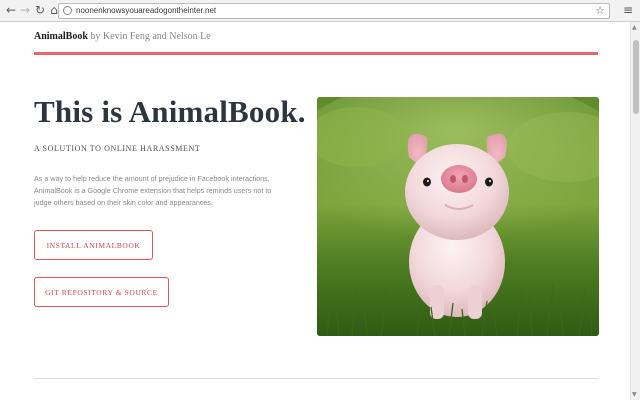 The image size is (640, 400). I want to click on scroll-down-icon: ▼, so click(634, 394).